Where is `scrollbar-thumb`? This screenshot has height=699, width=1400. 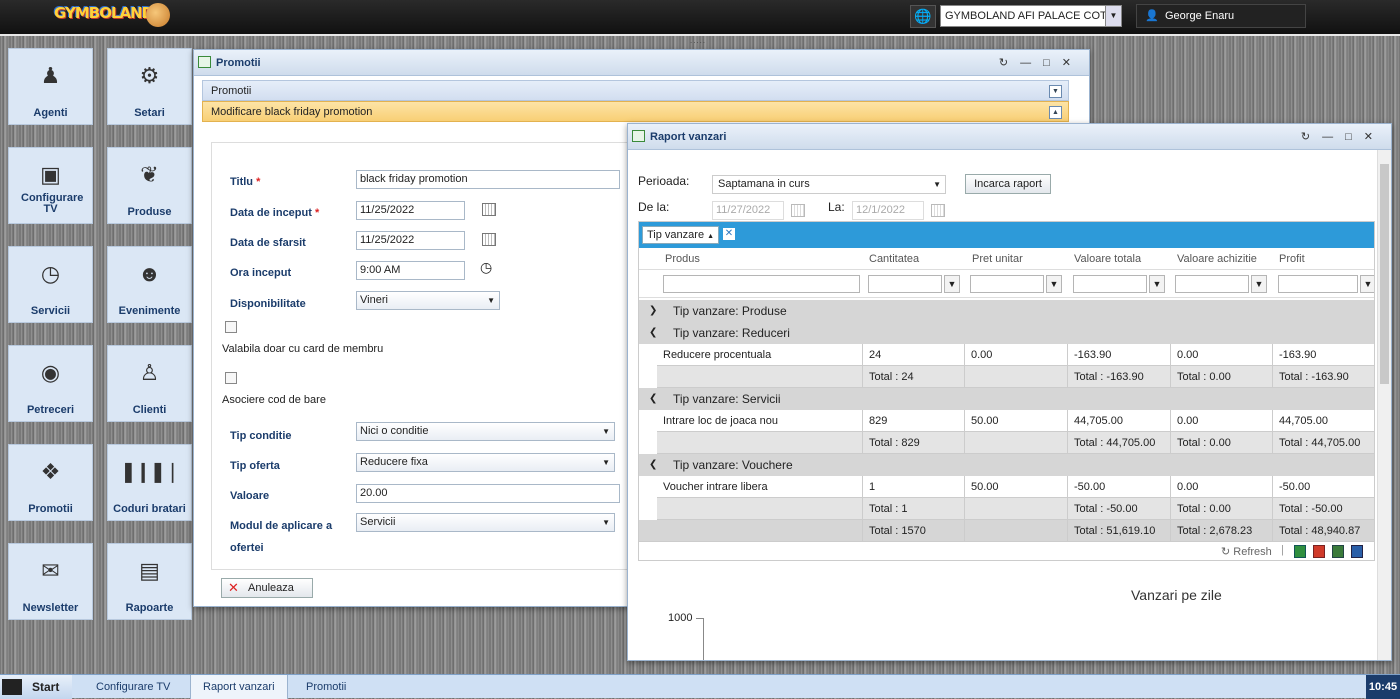 scrollbar-thumb is located at coordinates (1384, 274).